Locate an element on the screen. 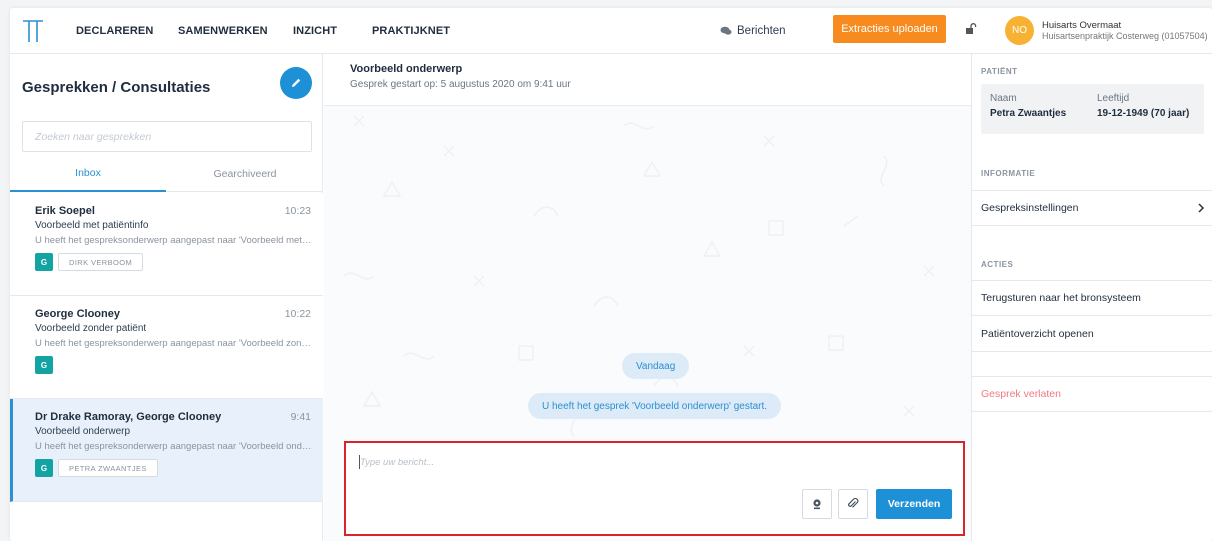 Image resolution: width=1212 pixels, height=541 pixels. message-compose-box: Type uw bericht... Verzenden is located at coordinates (654, 488).